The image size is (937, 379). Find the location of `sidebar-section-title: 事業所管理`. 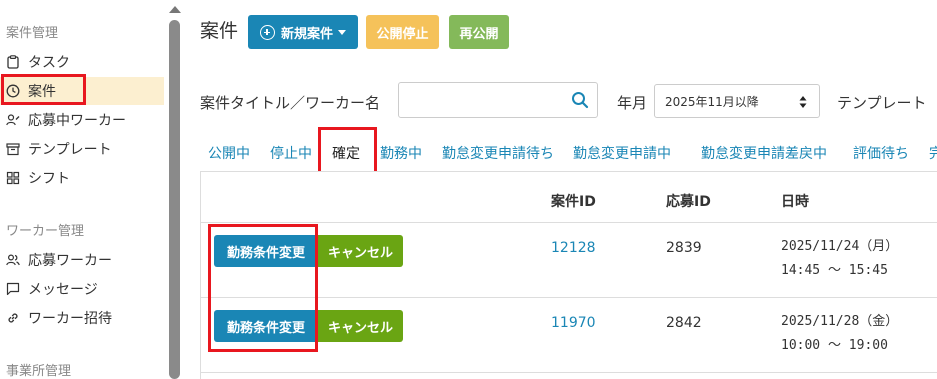

sidebar-section-title: 事業所管理 is located at coordinates (39, 371).